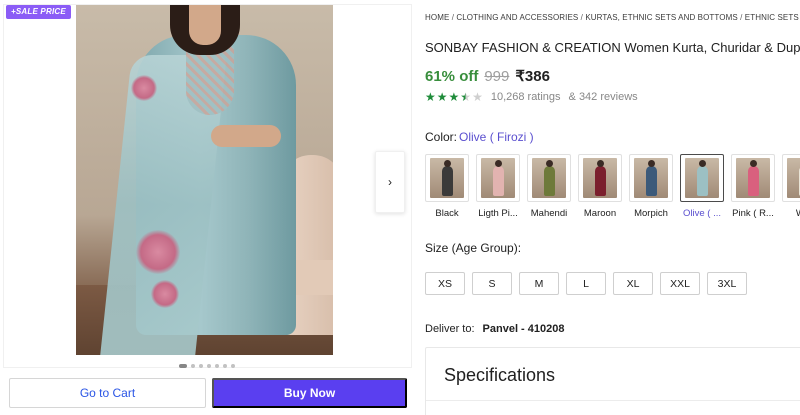  I want to click on original-price: 999, so click(497, 76).